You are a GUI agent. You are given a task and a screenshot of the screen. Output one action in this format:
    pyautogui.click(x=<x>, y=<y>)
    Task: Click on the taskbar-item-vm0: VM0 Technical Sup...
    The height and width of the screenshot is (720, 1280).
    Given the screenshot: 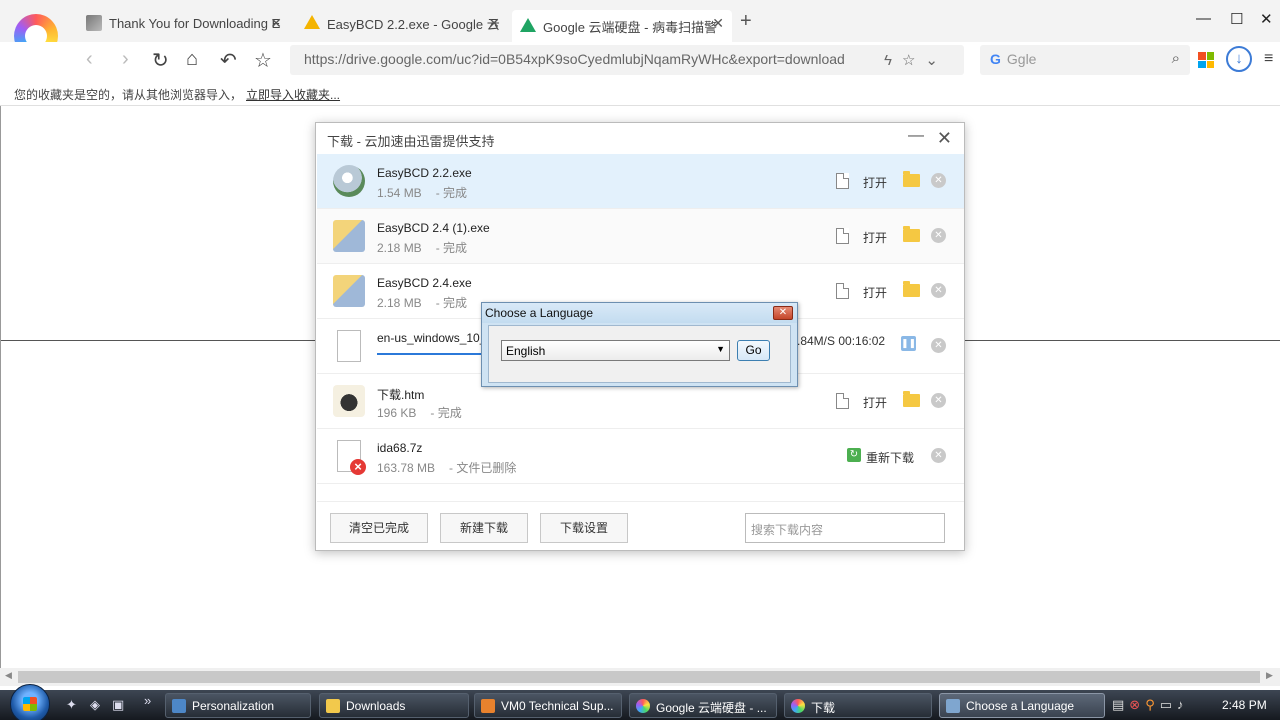 What is the action you would take?
    pyautogui.click(x=548, y=705)
    